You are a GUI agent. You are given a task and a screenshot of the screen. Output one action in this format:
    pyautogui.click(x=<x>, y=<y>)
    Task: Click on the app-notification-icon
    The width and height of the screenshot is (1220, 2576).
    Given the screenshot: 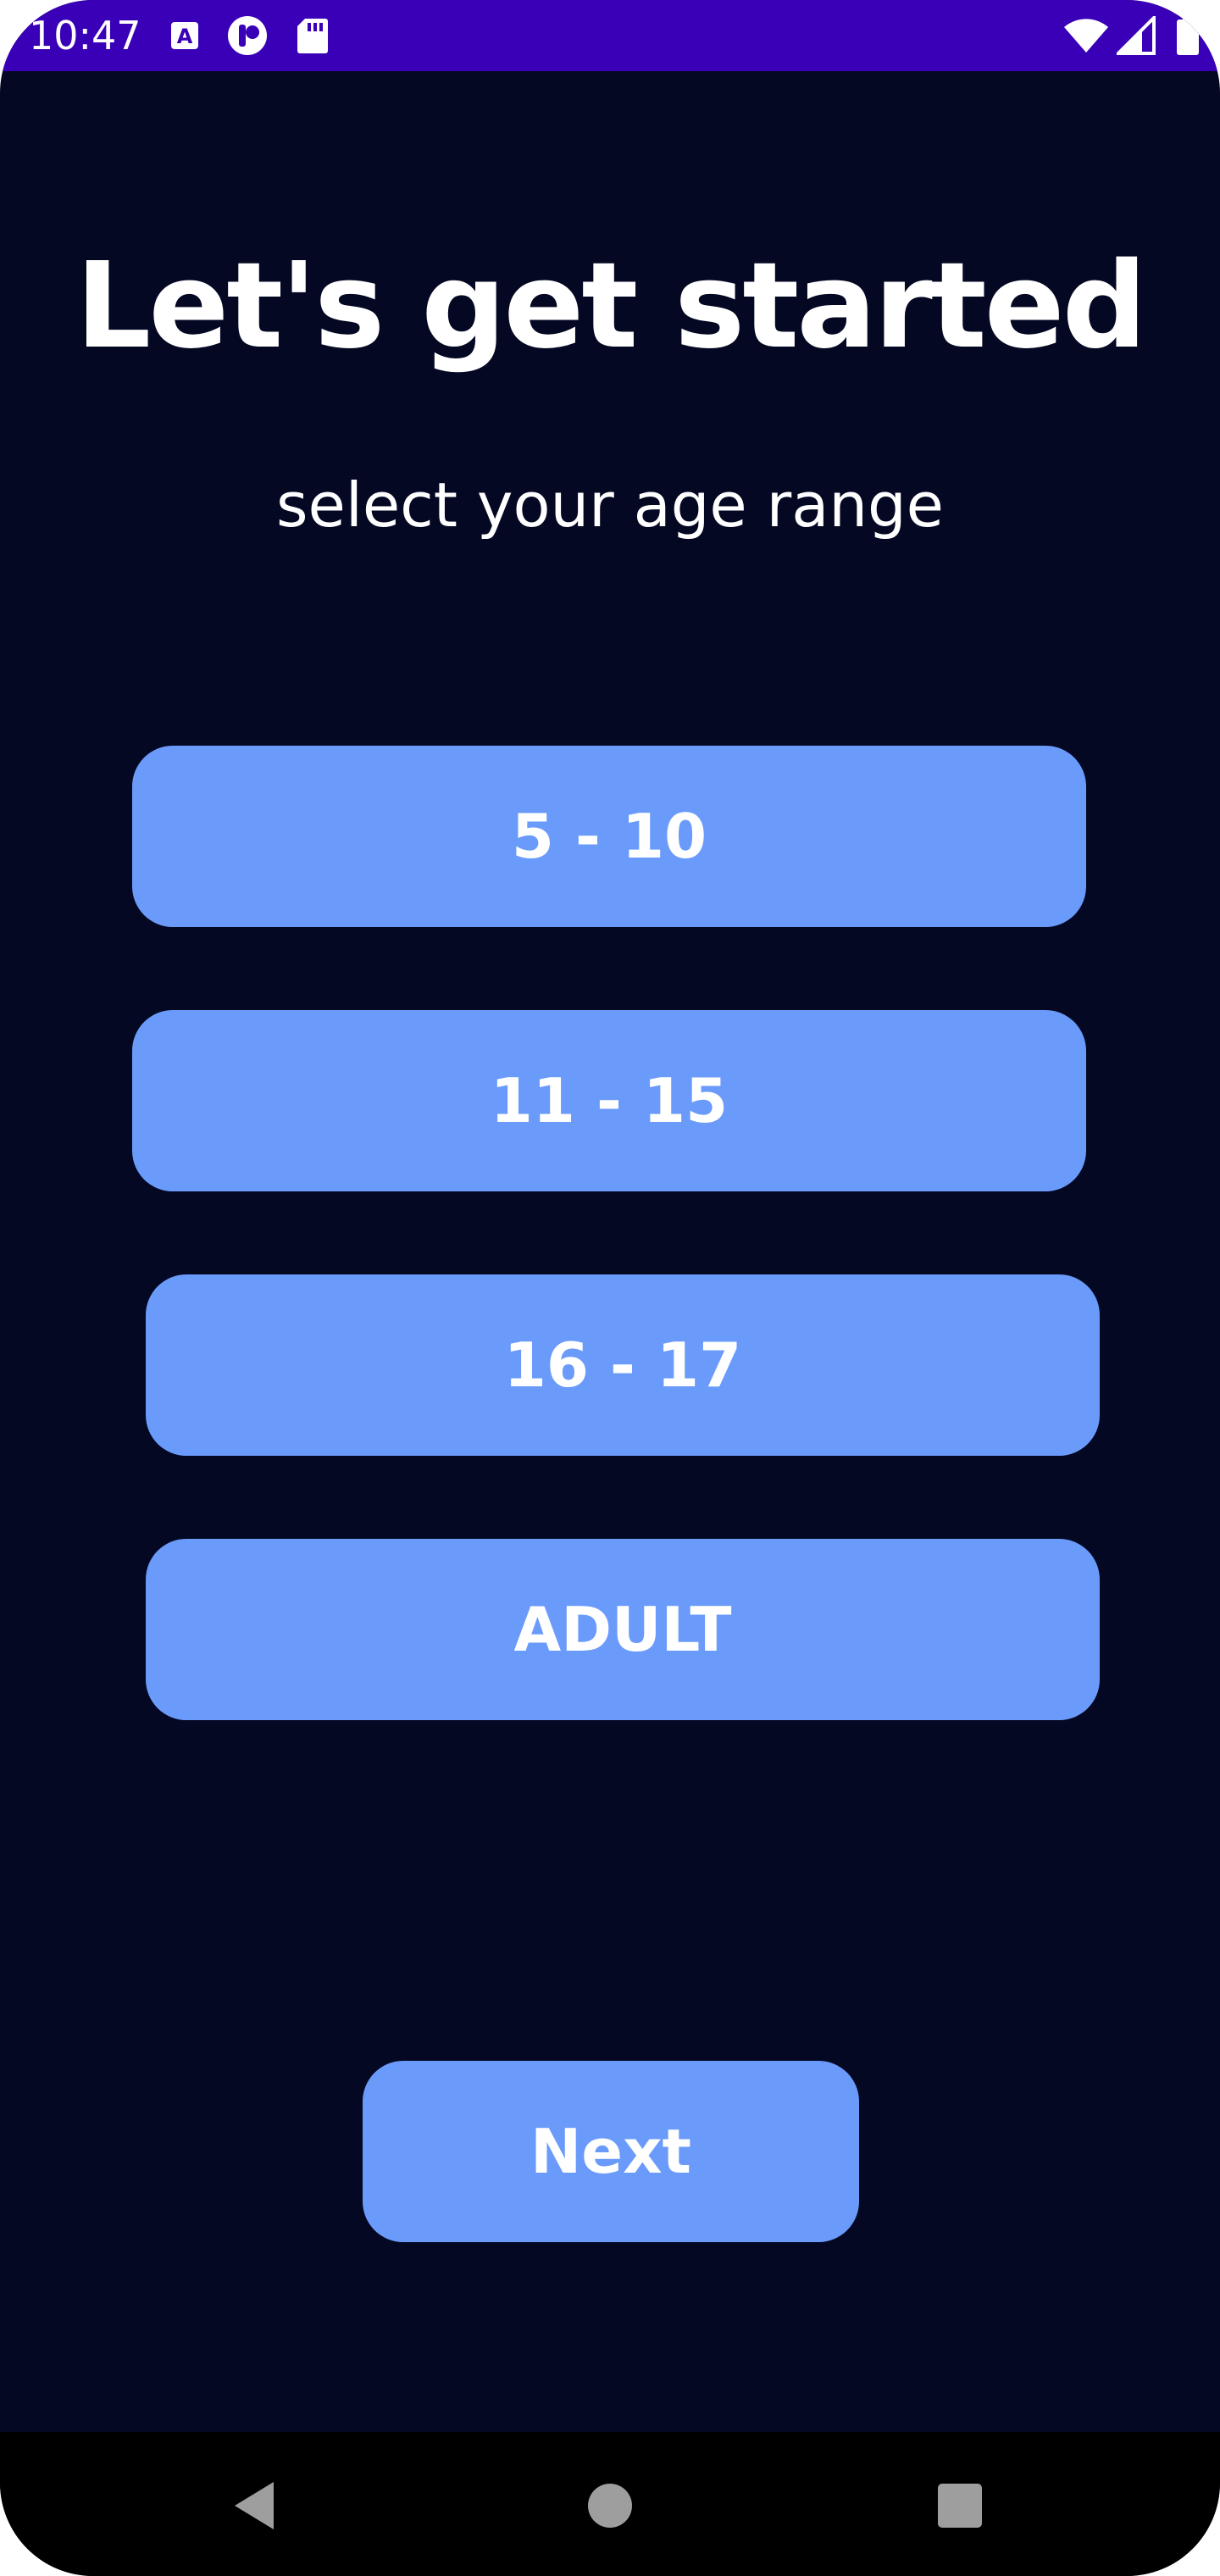 What is the action you would take?
    pyautogui.click(x=247, y=35)
    